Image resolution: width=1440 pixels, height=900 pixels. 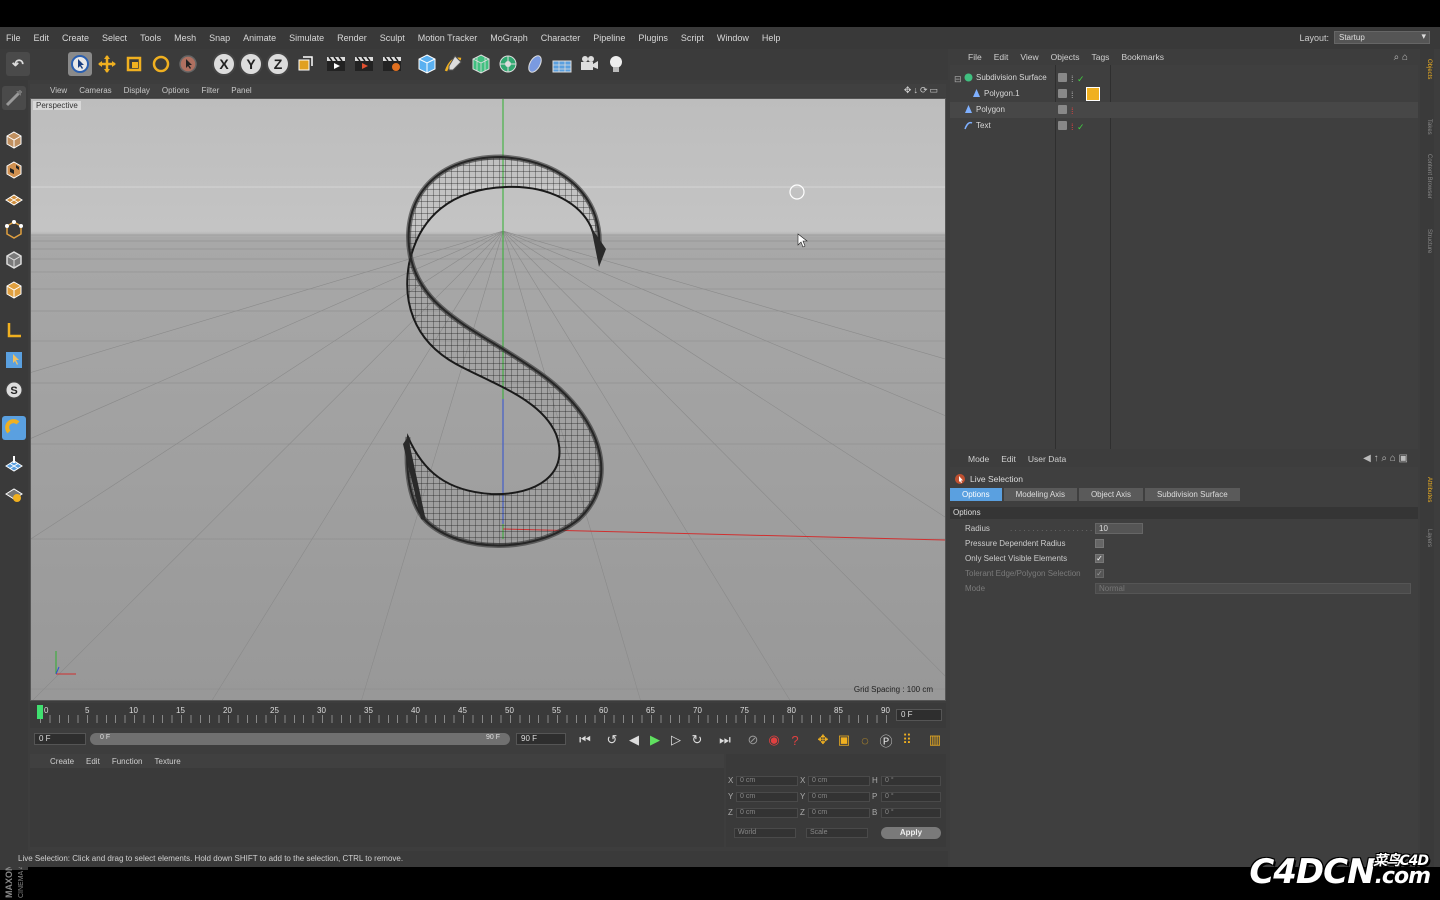 What do you see at coordinates (1081, 127) in the screenshot?
I see `enabled-check-icon: ✓` at bounding box center [1081, 127].